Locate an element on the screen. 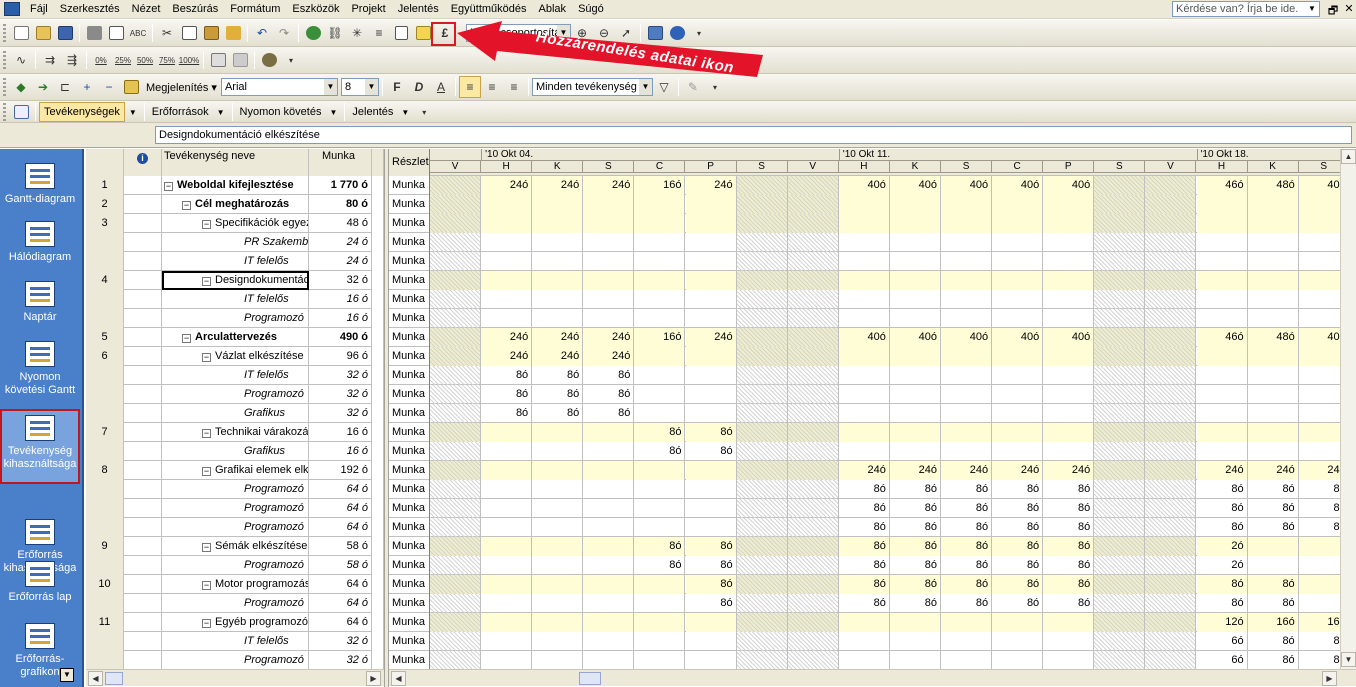 This screenshot has width=1356, height=687. usage-row: Munka 8ó 8ó 8ó 8ó 8ó 8ó 8ó 2ó is located at coordinates (872, 546).